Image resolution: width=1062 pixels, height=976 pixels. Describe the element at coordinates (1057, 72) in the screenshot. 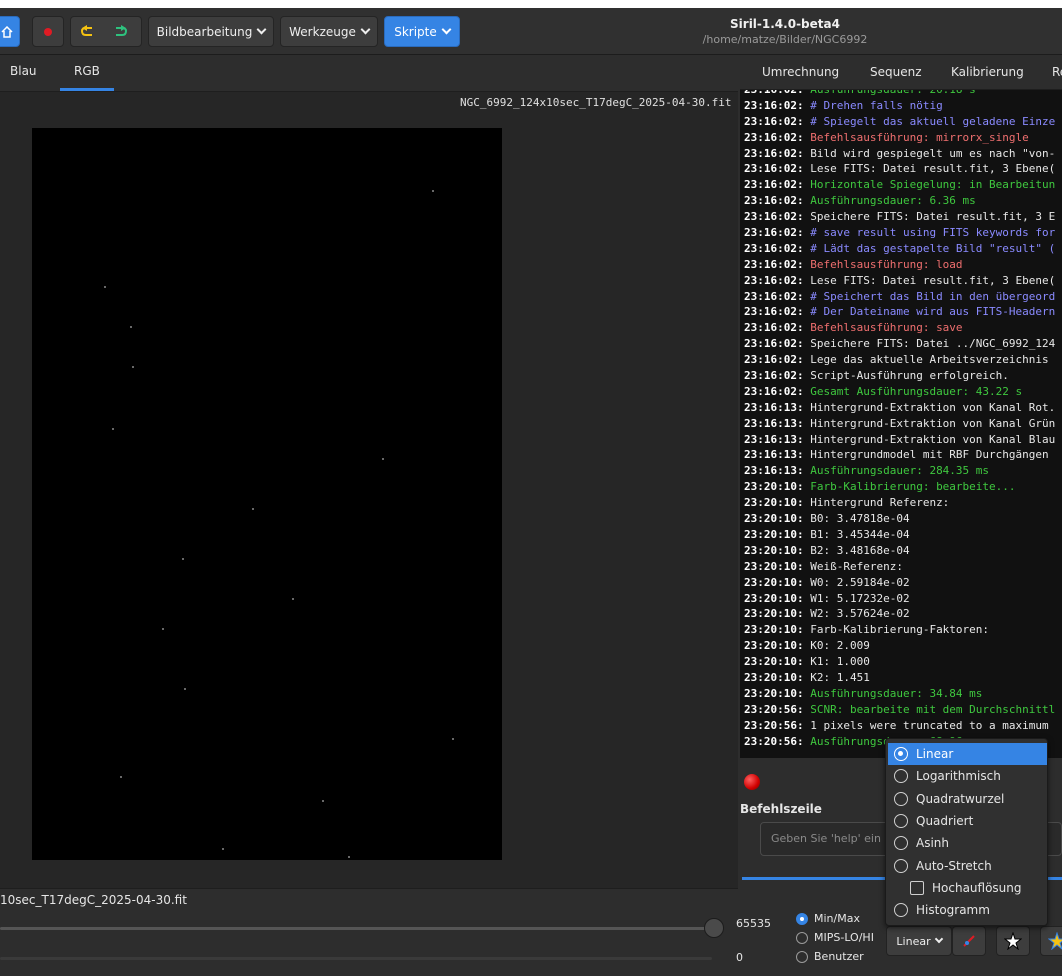

I see `tab-registration: Re` at that location.